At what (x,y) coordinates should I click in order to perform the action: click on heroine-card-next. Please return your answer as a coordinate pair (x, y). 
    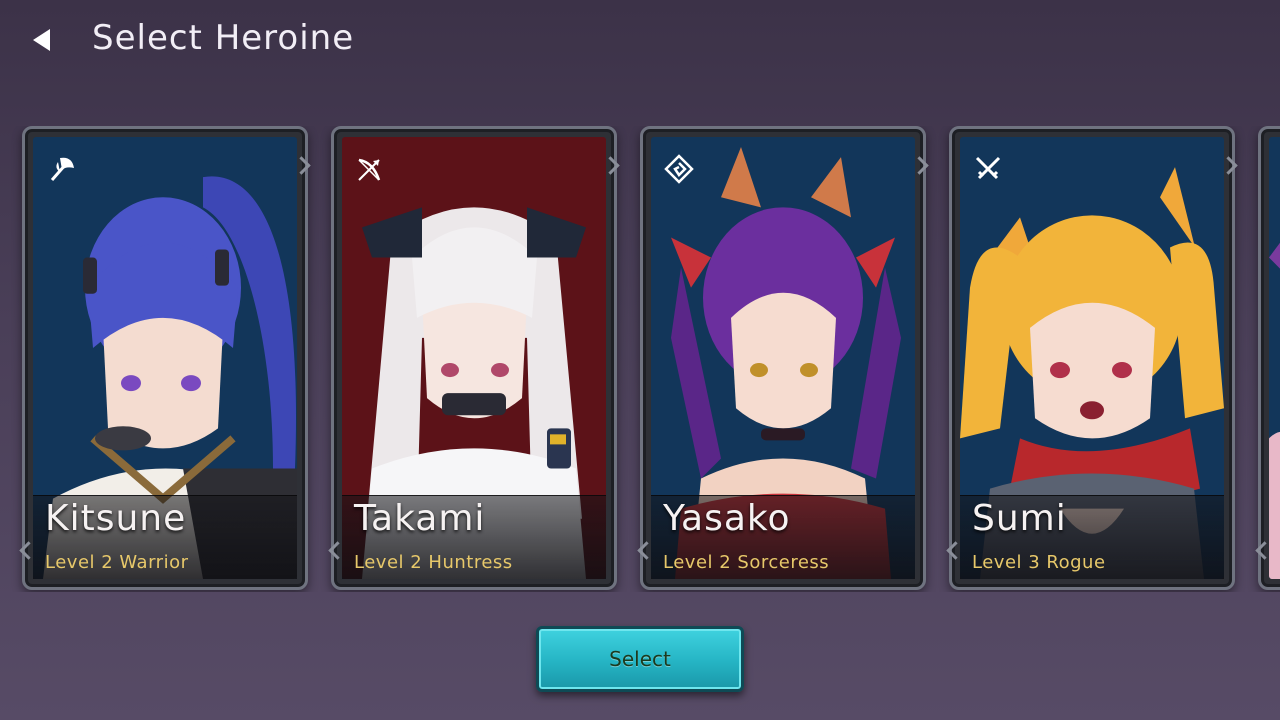
    Looking at the image, I should click on (1269, 358).